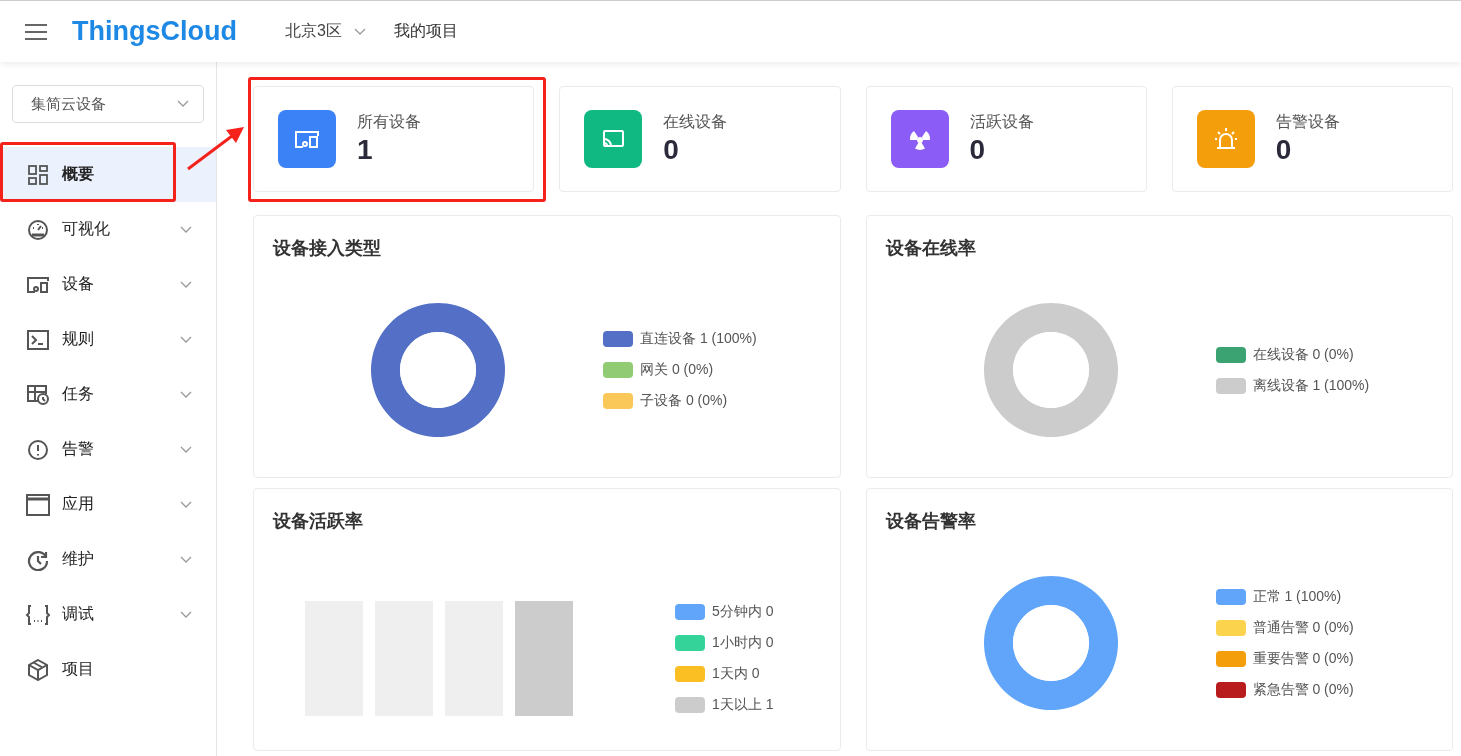 The width and height of the screenshot is (1461, 756). Describe the element at coordinates (108, 559) in the screenshot. I see `sidebar-item: 维护` at that location.